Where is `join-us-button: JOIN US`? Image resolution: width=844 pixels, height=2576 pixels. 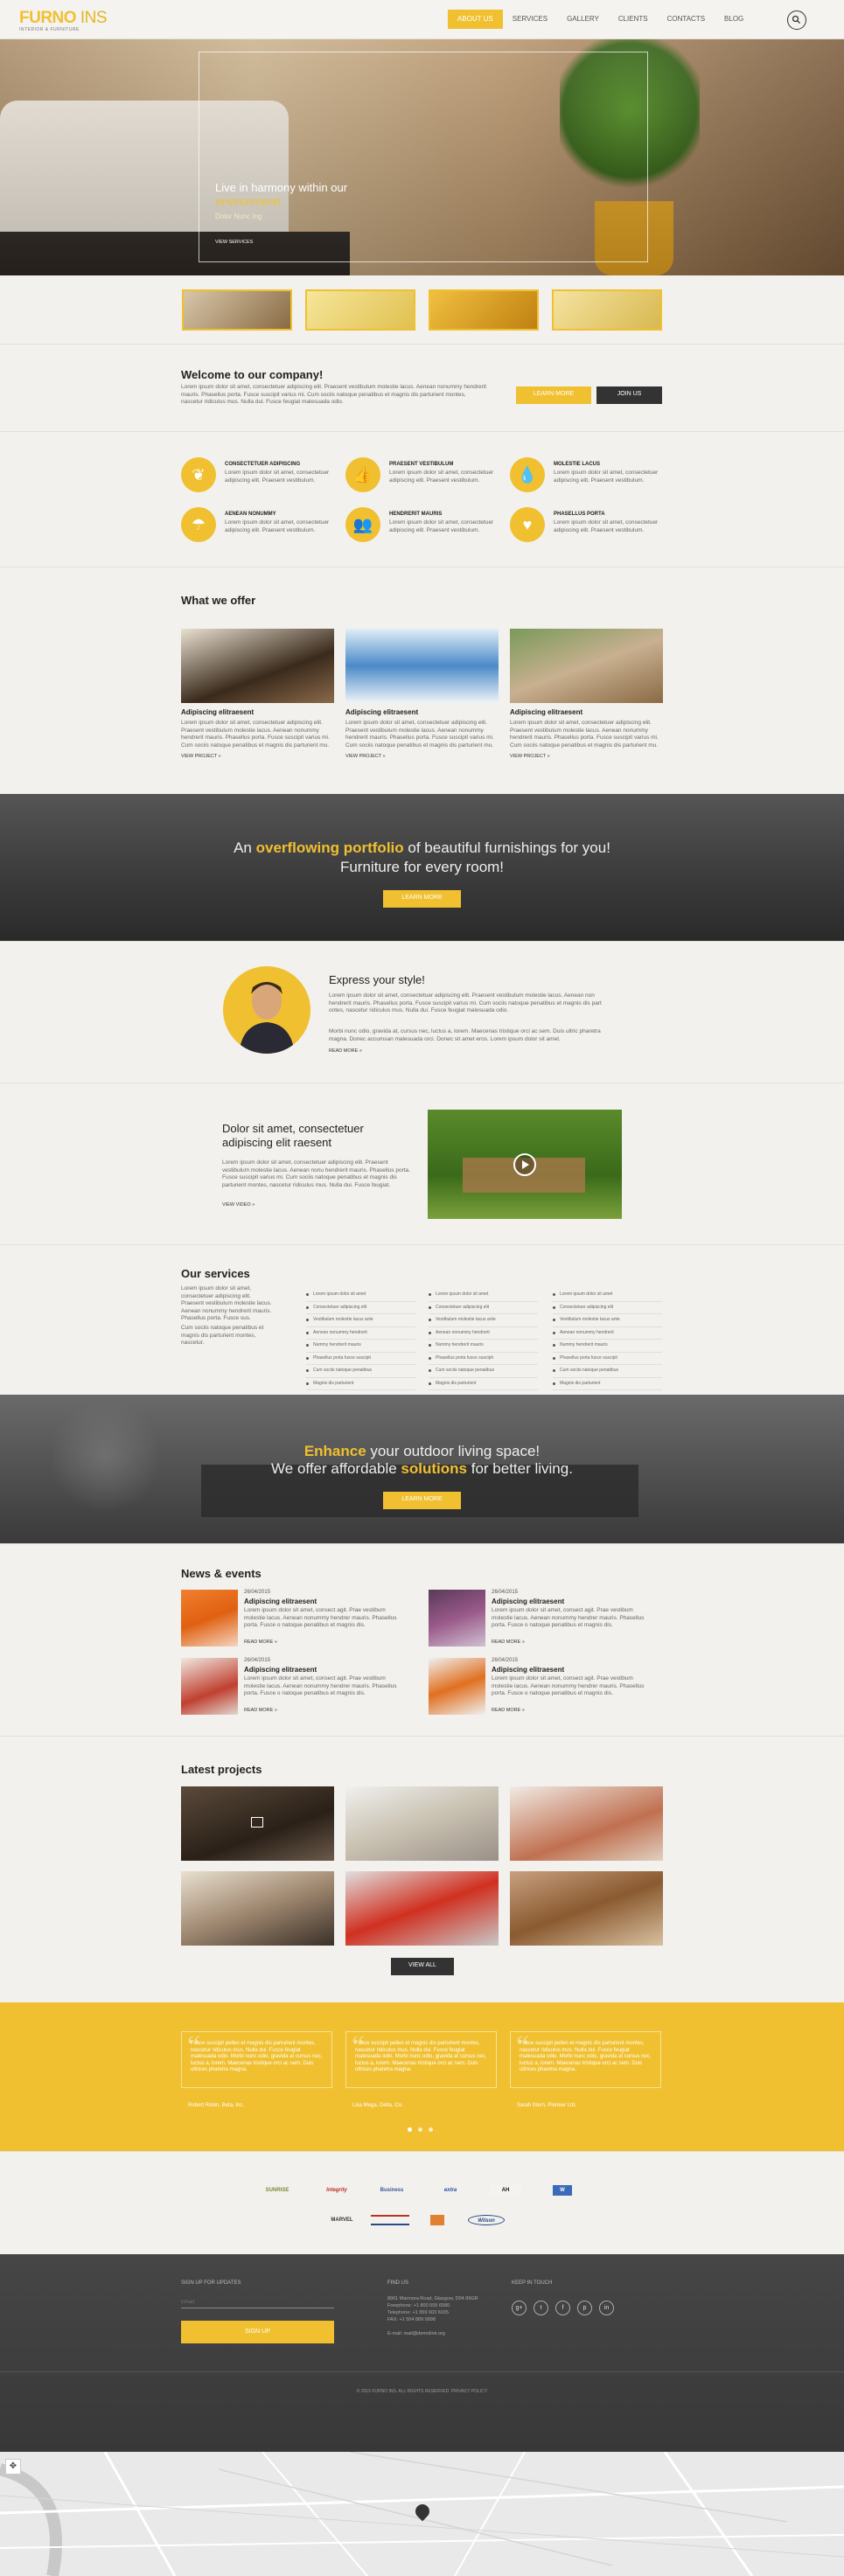
join-us-button: JOIN US is located at coordinates (629, 395).